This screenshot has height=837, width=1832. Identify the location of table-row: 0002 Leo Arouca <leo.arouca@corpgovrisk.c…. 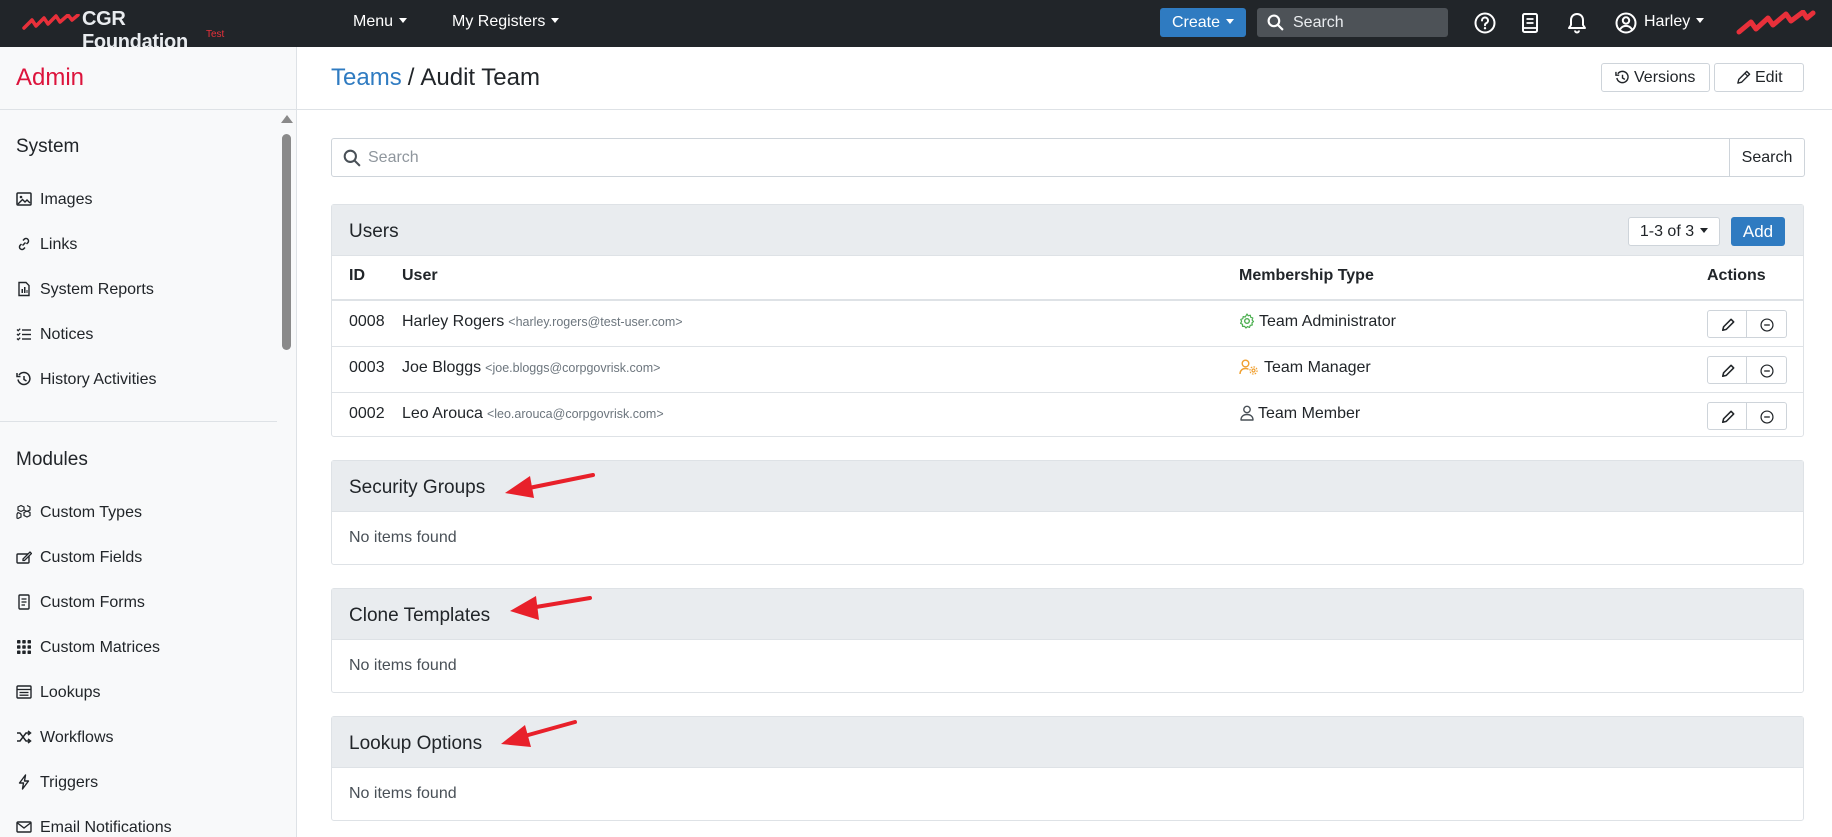
(1067, 415).